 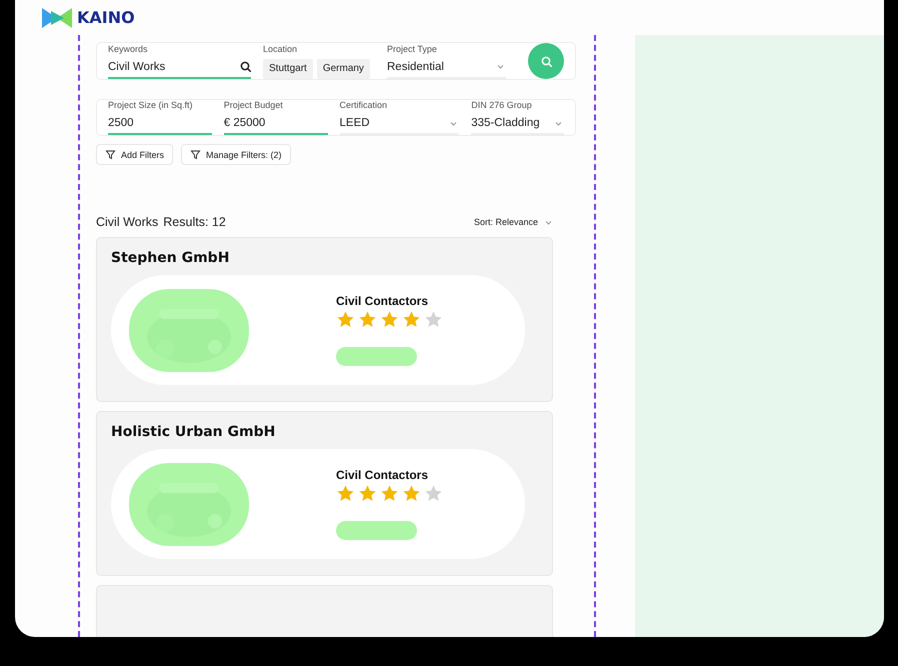 What do you see at coordinates (514, 222) in the screenshot?
I see `sort-dropdown: Sort: Relevance` at bounding box center [514, 222].